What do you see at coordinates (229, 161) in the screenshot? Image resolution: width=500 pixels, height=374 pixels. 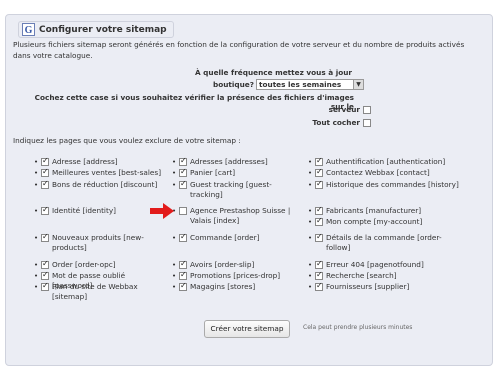 I see `page-exclude-label: Adresses [addresses]` at bounding box center [229, 161].